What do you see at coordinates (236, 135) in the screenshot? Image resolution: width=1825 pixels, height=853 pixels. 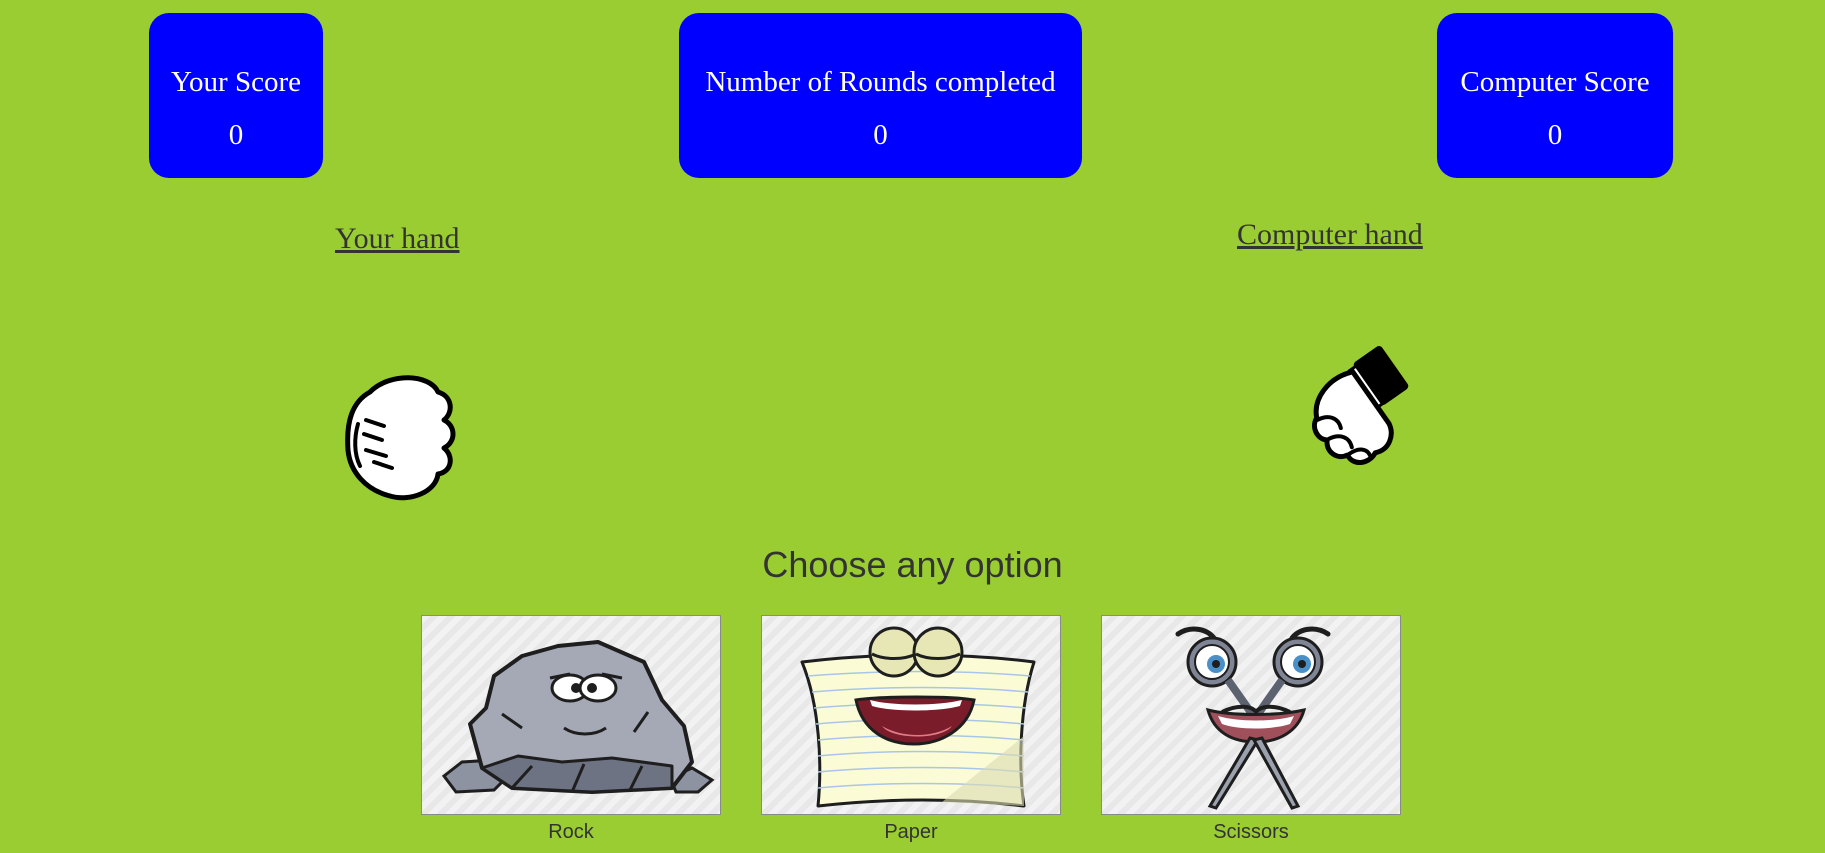 I see `your-score-value: 0` at bounding box center [236, 135].